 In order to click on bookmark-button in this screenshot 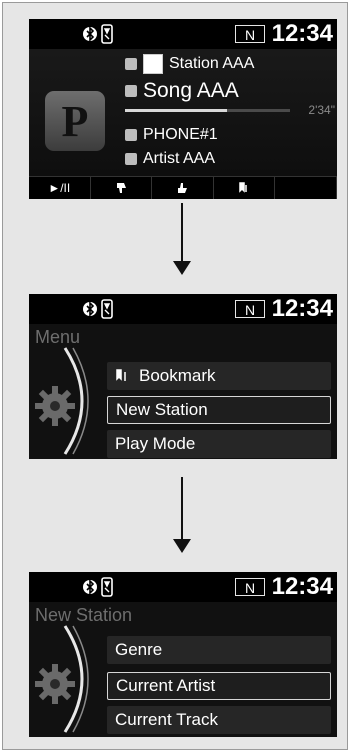, I will do `click(245, 188)`.